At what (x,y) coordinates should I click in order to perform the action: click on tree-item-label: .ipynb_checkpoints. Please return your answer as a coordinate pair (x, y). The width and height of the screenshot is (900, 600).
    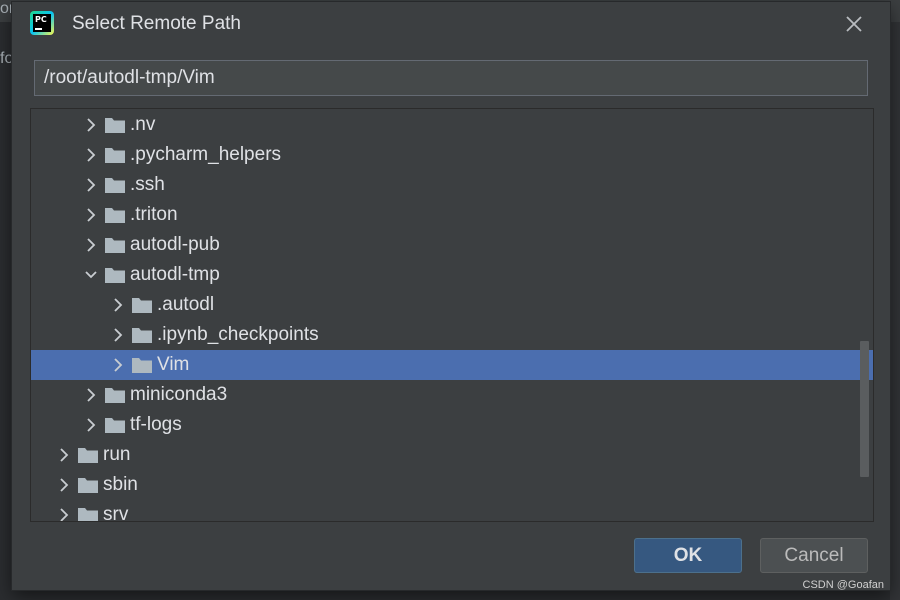
    Looking at the image, I should click on (238, 334).